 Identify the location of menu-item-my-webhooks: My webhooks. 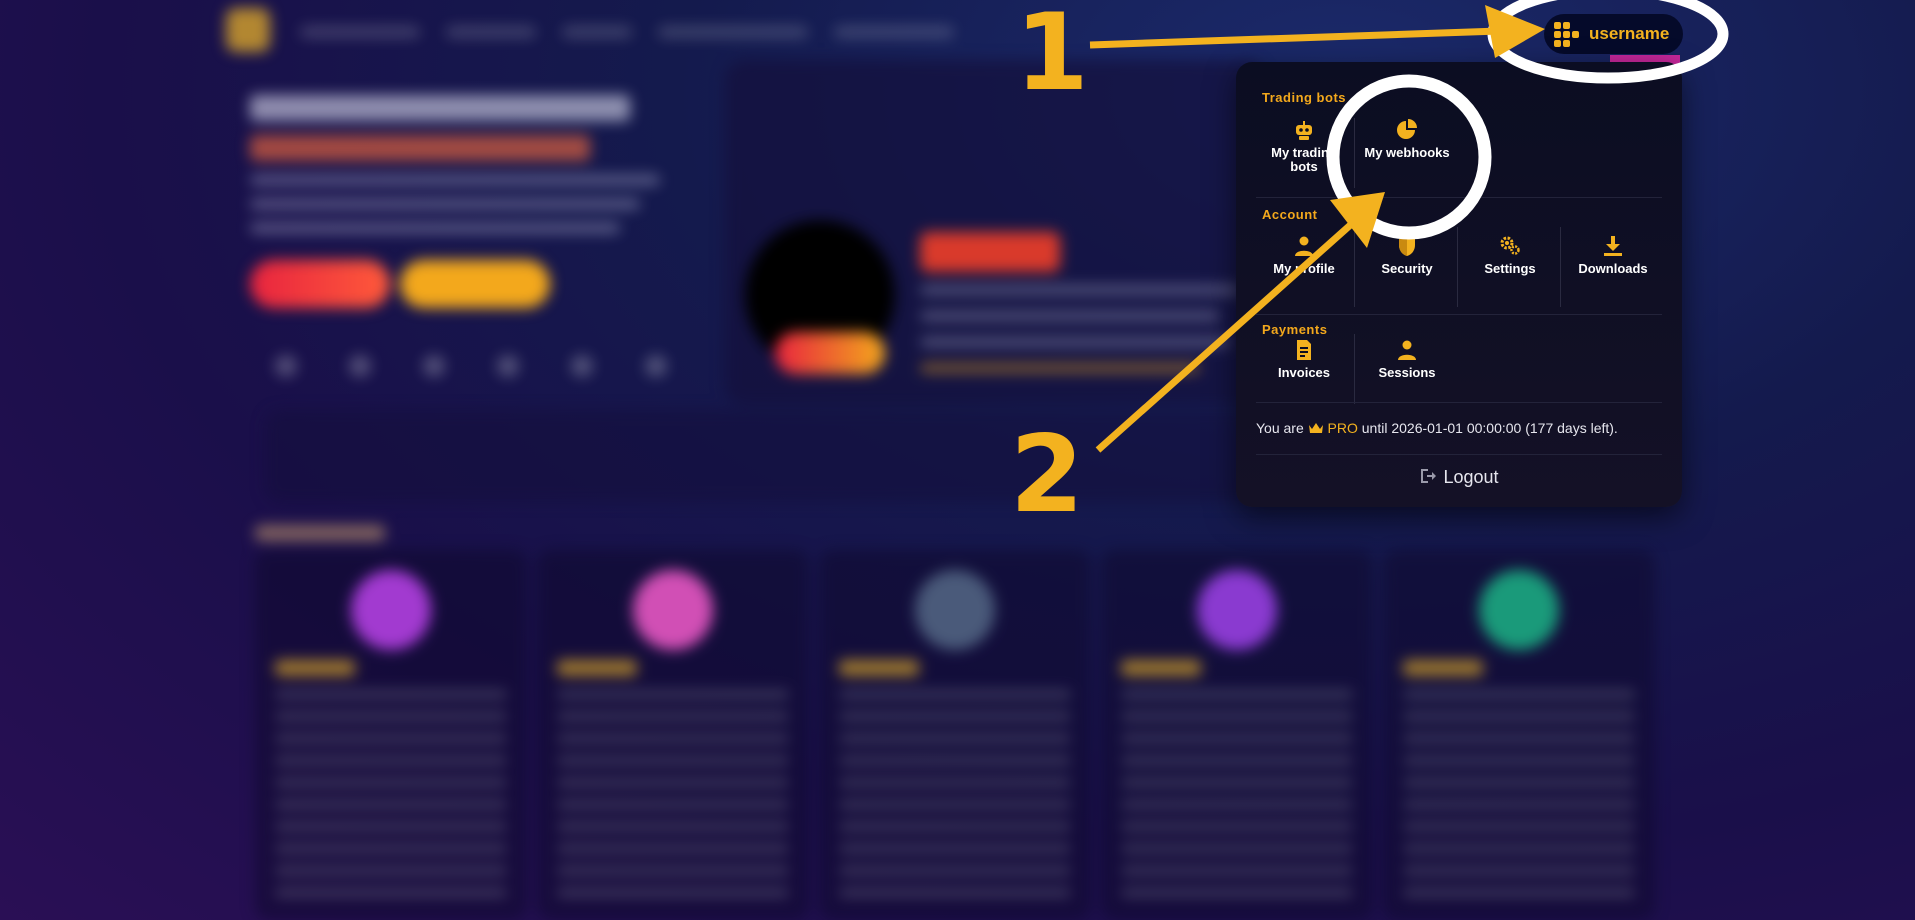
(1407, 152).